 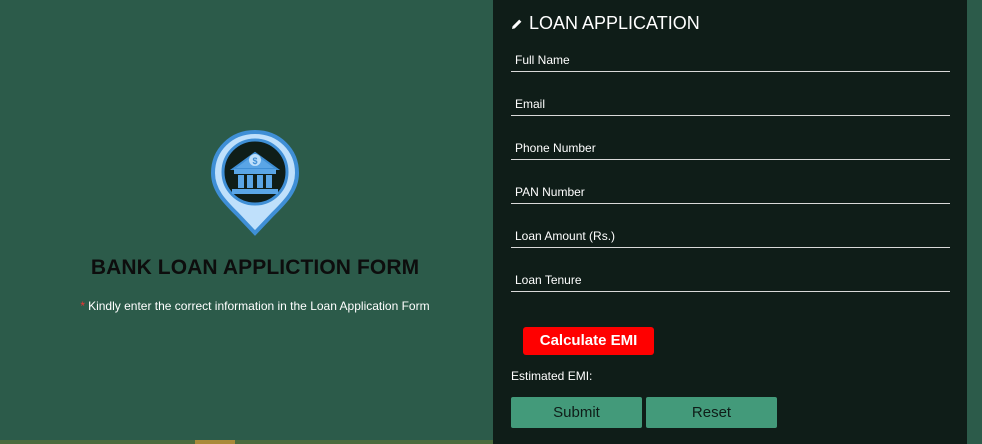 What do you see at coordinates (730, 279) in the screenshot?
I see `loan-tenure-field: Loan Tenure` at bounding box center [730, 279].